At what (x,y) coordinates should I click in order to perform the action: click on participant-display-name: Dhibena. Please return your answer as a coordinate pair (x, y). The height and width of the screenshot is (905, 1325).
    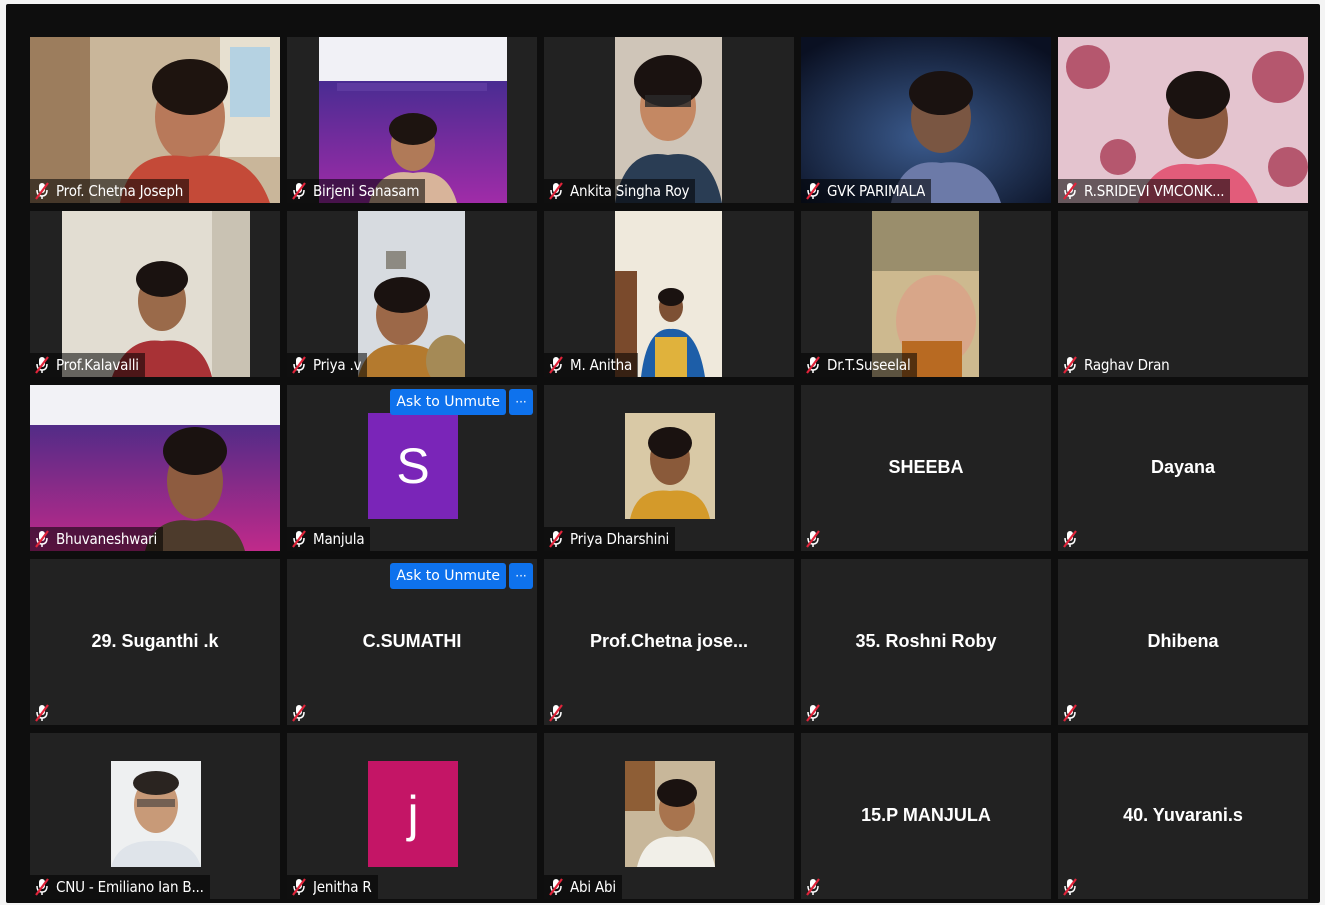
    Looking at the image, I should click on (1183, 641).